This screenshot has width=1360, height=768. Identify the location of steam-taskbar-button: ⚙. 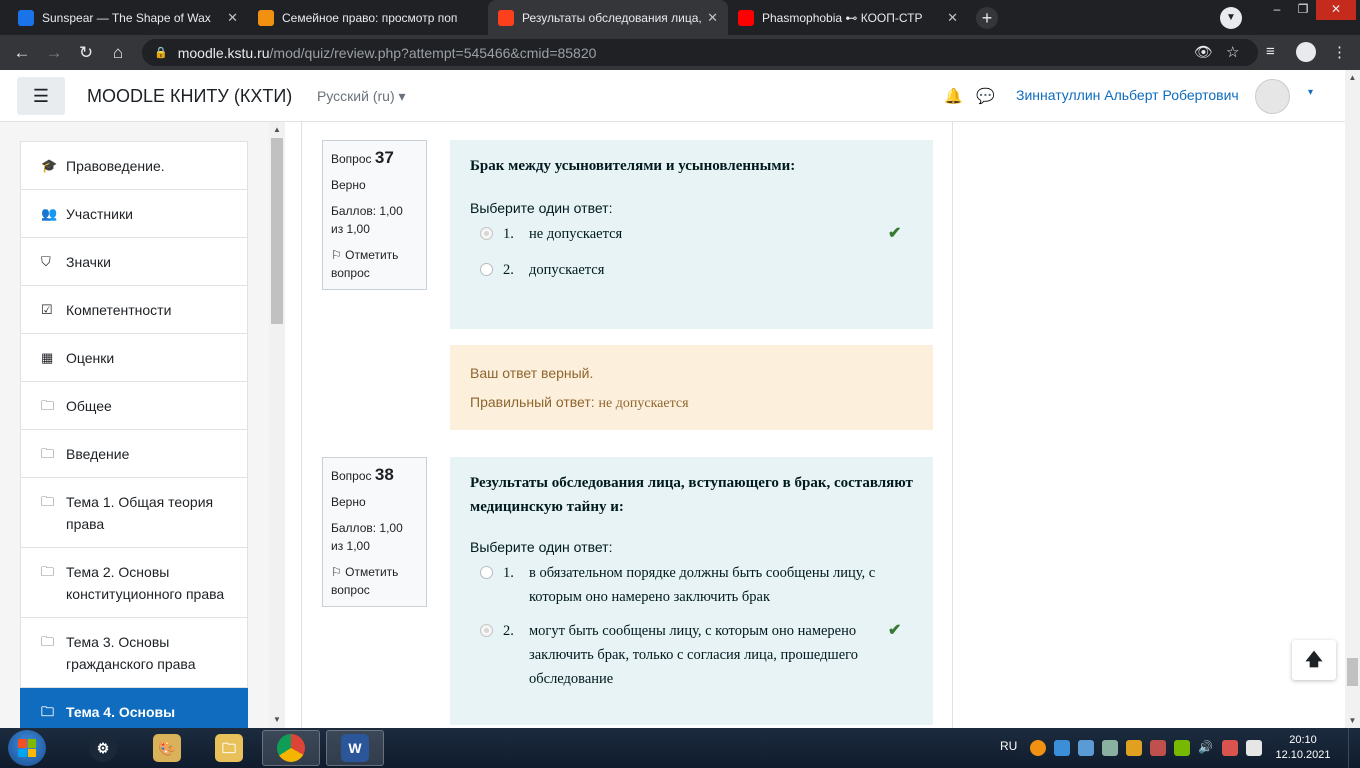
(103, 748).